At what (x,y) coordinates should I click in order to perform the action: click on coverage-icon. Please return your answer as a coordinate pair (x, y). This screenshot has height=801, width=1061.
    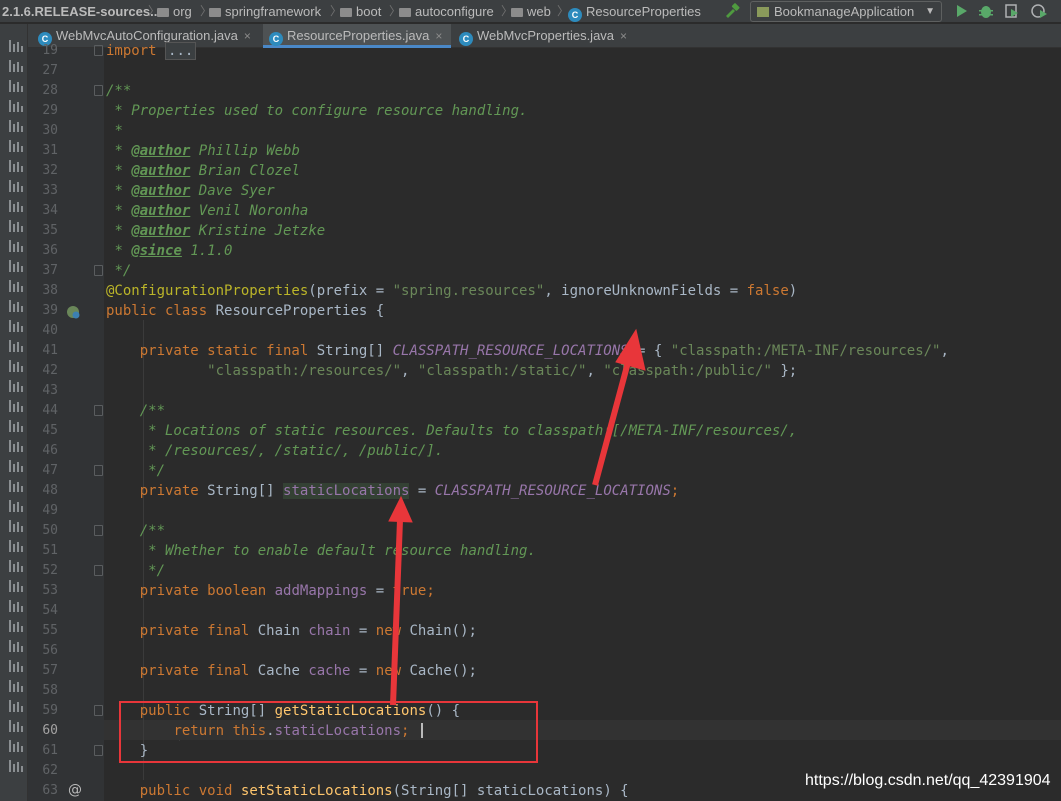
    Looking at the image, I should click on (1012, 11).